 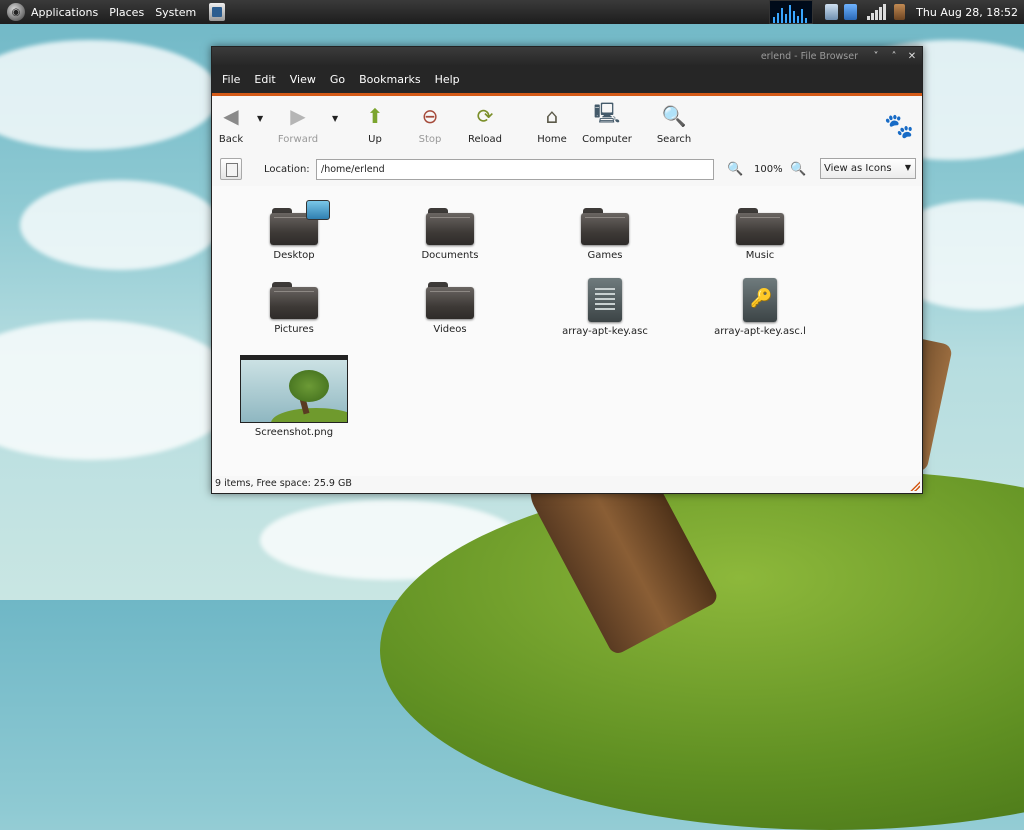 What do you see at coordinates (915, 486) in the screenshot?
I see `resize-grip-icon` at bounding box center [915, 486].